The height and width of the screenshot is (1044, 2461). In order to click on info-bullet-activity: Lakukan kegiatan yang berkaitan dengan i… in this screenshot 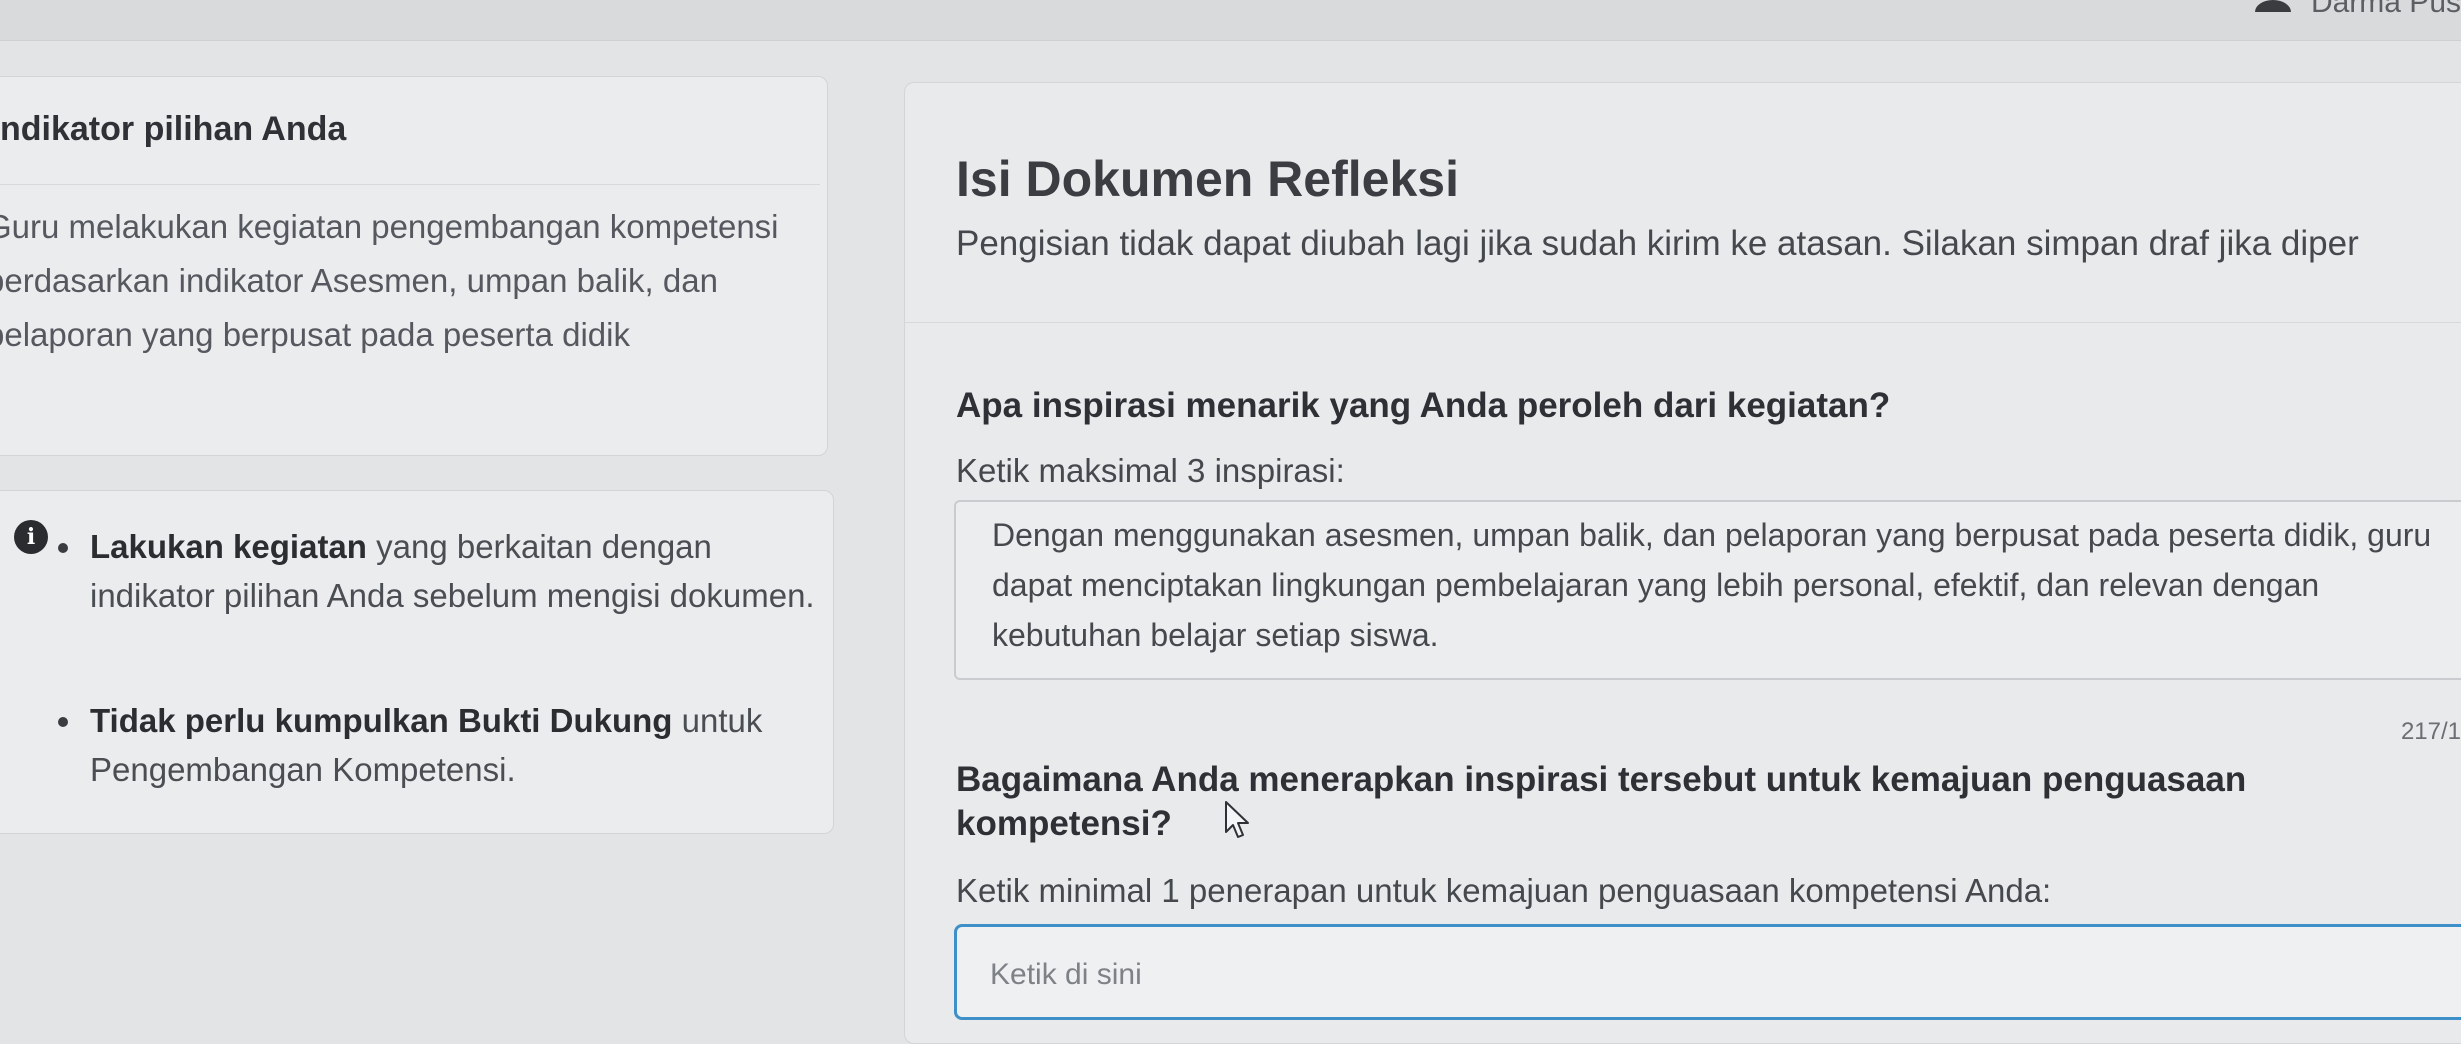, I will do `click(444, 571)`.